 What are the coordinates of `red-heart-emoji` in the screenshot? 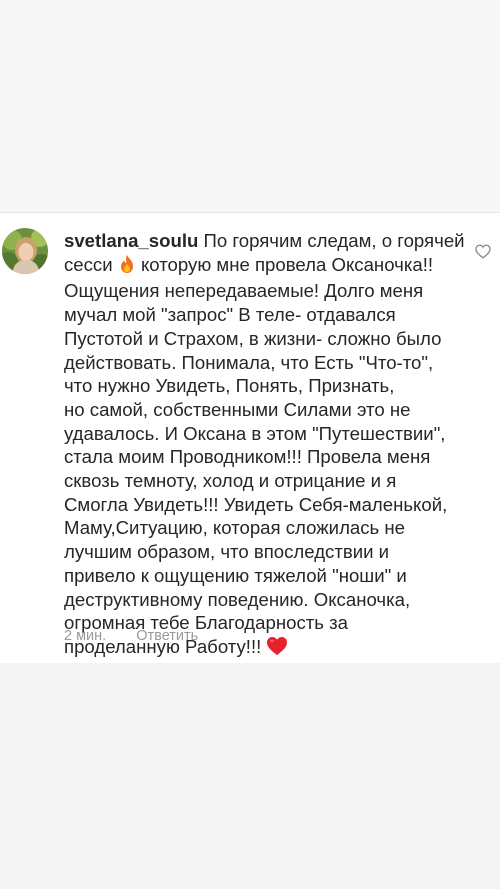 It's located at (277, 649).